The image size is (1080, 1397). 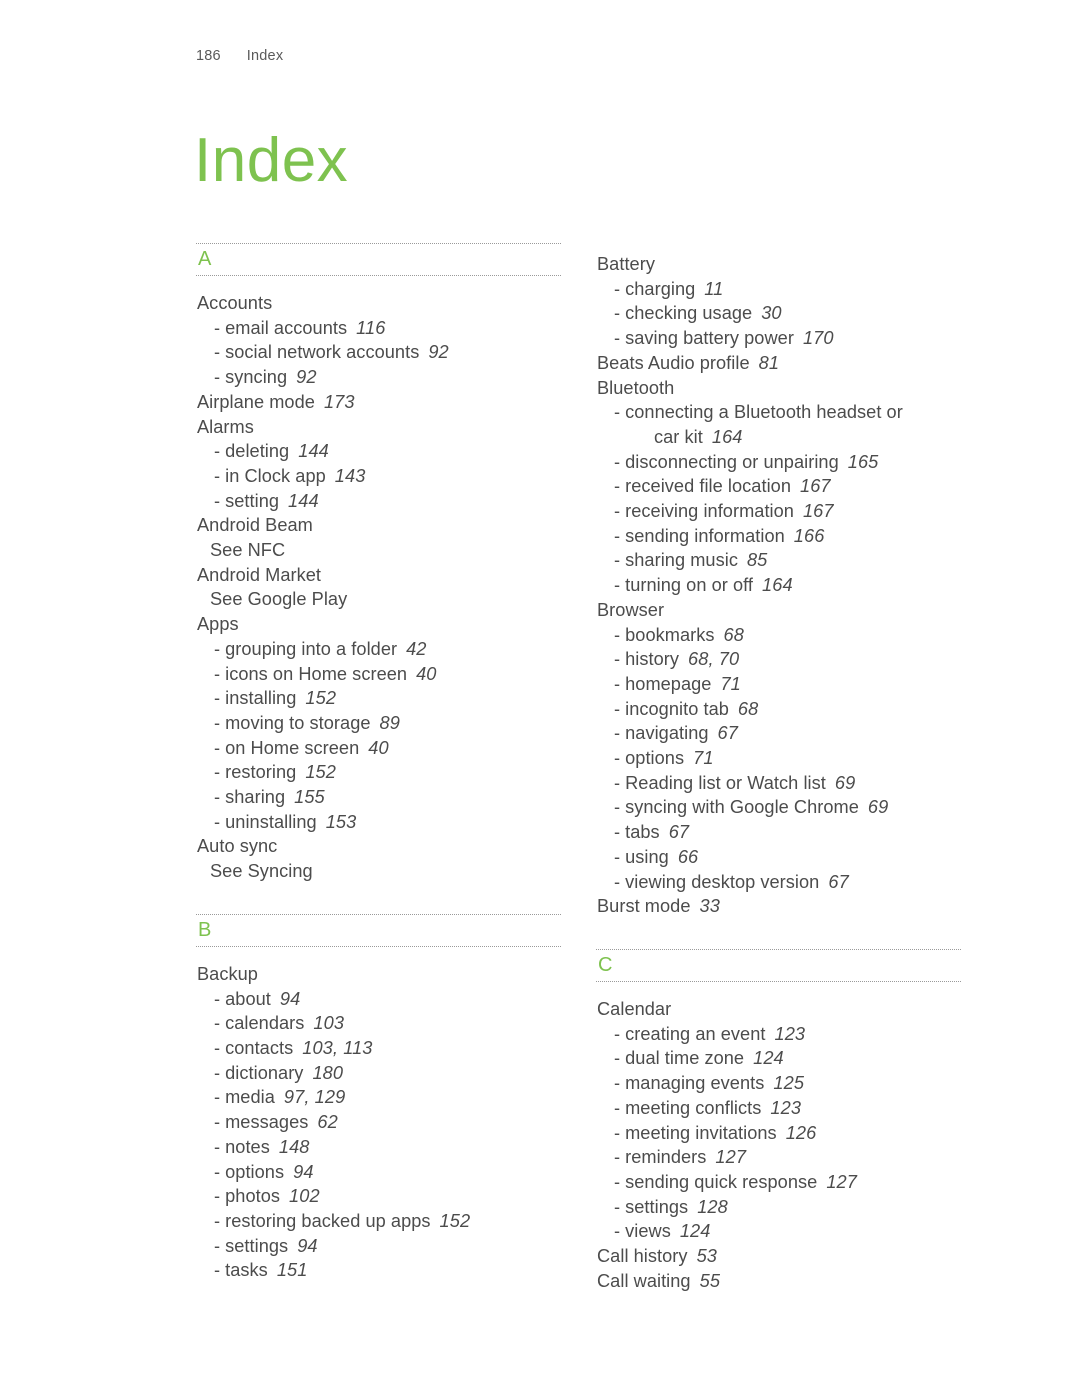 What do you see at coordinates (218, 624) in the screenshot?
I see `entry-label: Apps` at bounding box center [218, 624].